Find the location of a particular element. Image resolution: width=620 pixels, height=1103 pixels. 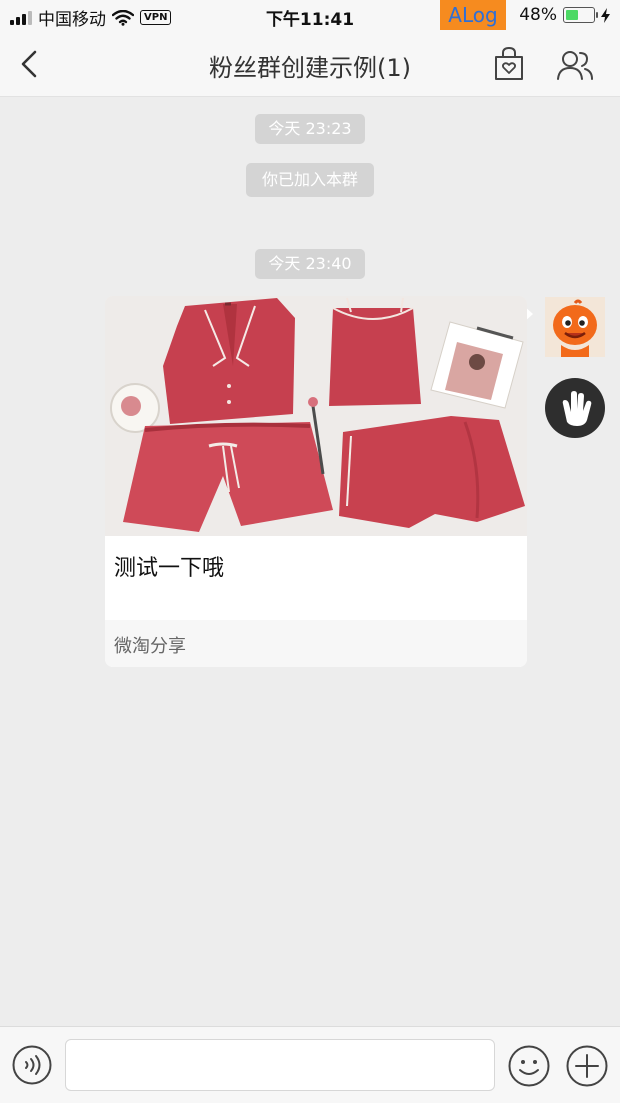

system-message: 你已加入本群 is located at coordinates (310, 180).